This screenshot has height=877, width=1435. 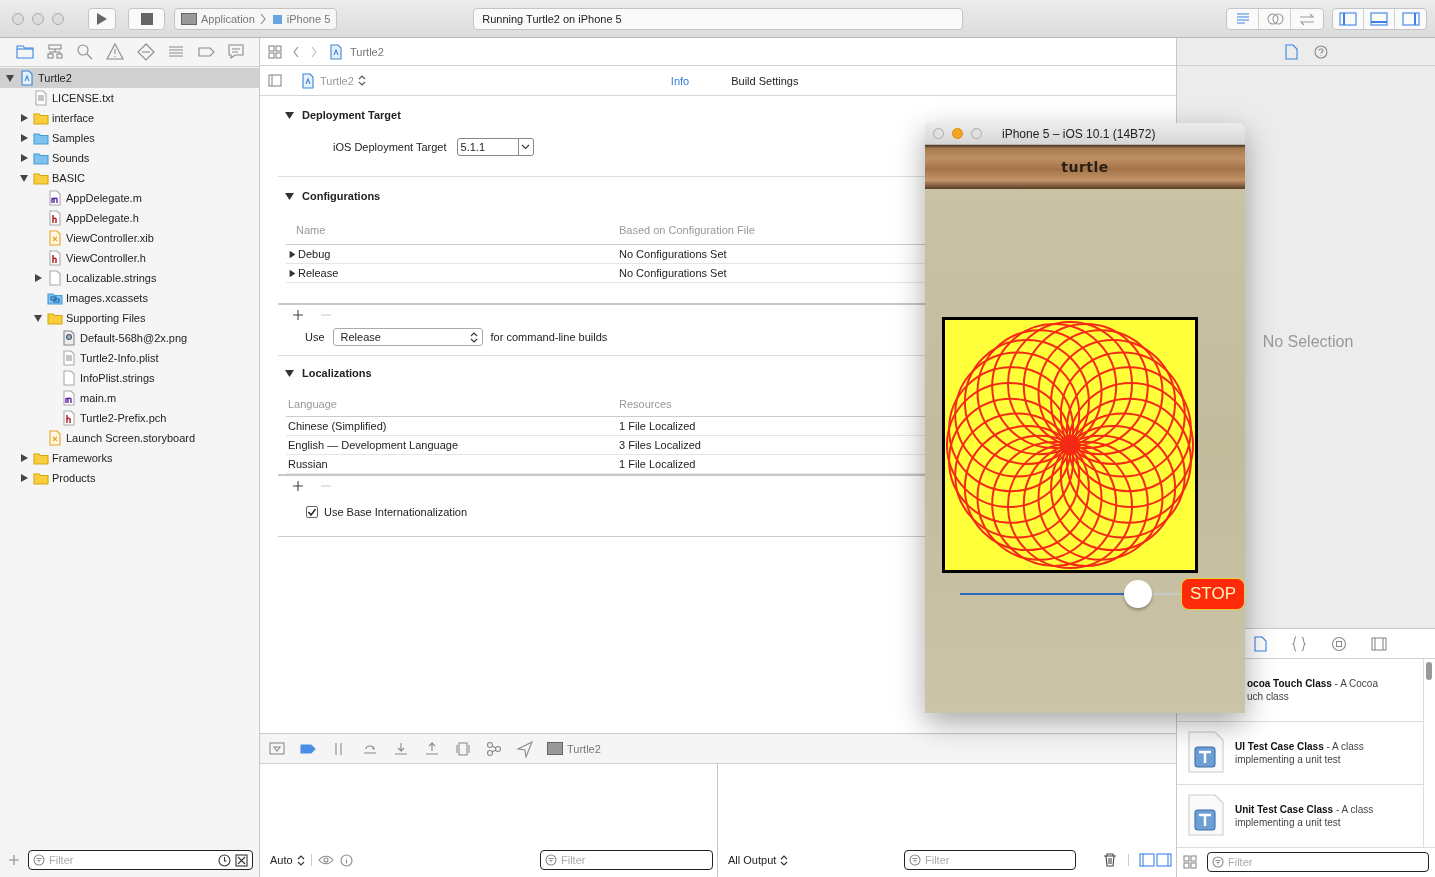 I want to click on split-view-icon, so click(x=1155, y=860).